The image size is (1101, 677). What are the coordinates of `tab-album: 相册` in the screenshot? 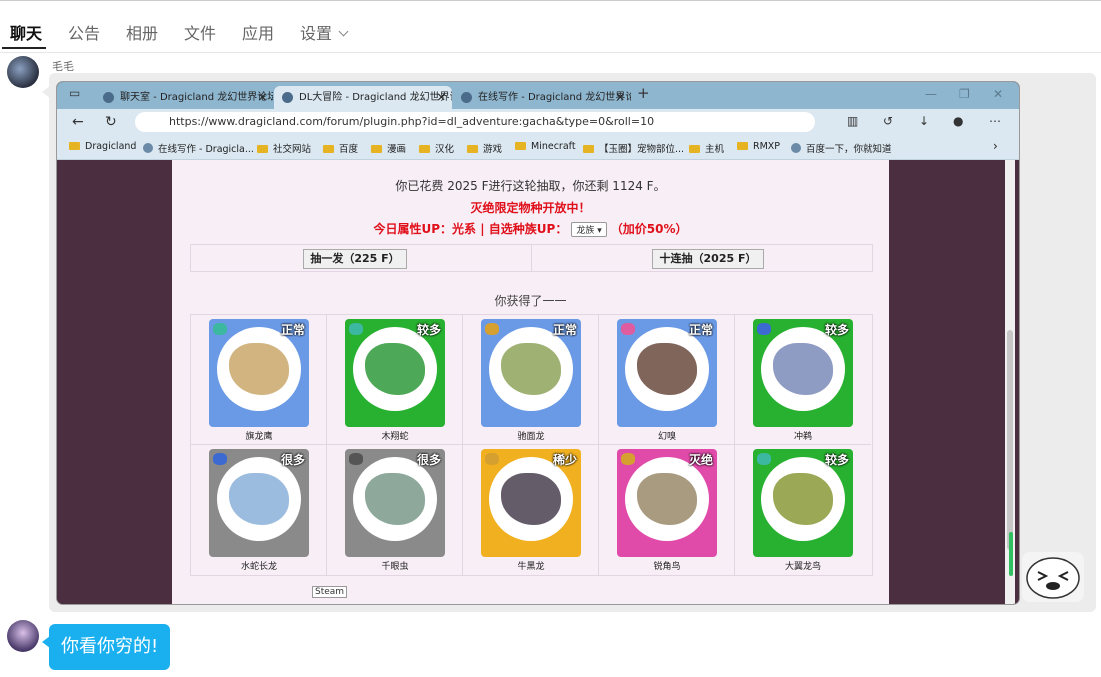 It's located at (142, 32).